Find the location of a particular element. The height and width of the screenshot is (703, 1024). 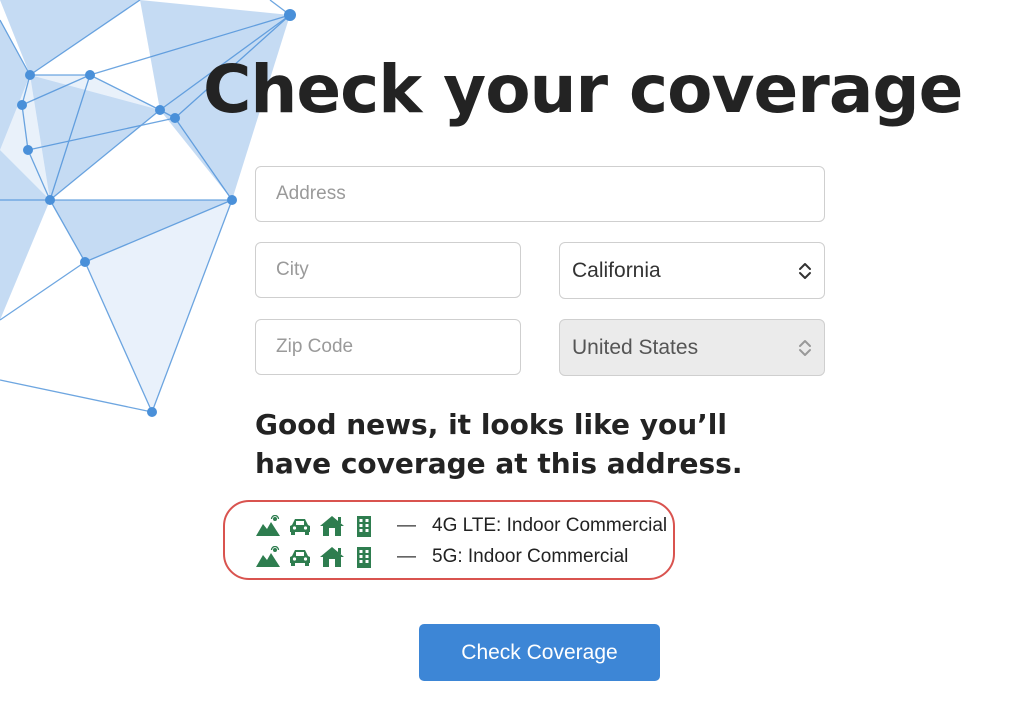

check-coverage-button: Check Coverage is located at coordinates (539, 652).